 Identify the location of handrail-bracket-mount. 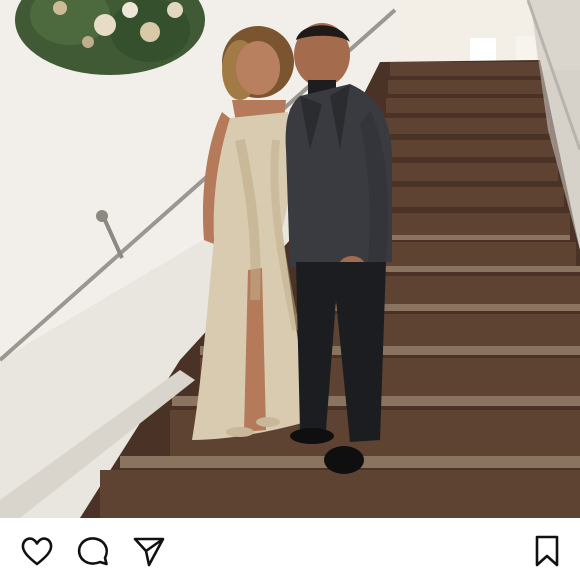
(102, 216).